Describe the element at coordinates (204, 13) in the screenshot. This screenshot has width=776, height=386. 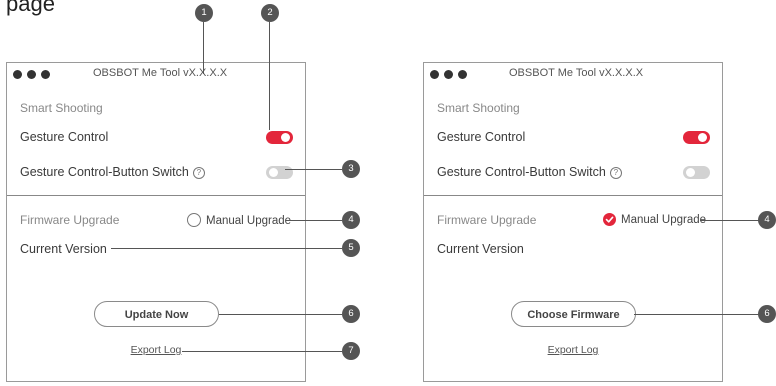
I see `callout-marker-1: 1` at that location.